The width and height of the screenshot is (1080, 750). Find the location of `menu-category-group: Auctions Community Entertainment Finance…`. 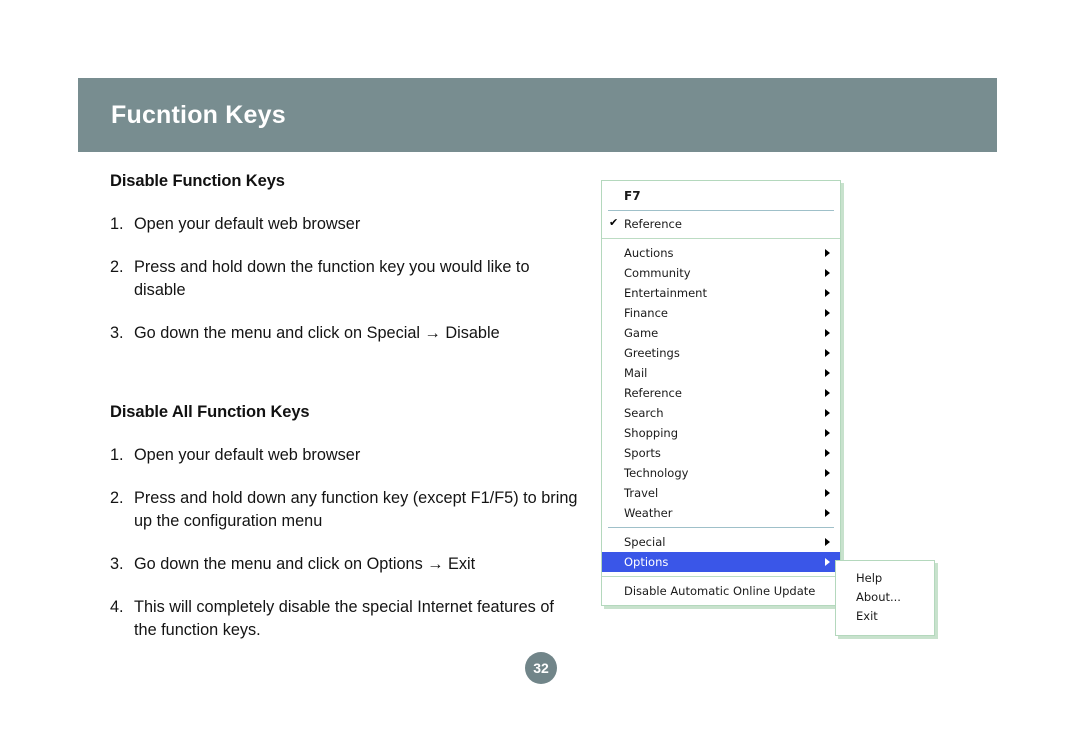

menu-category-group: Auctions Community Entertainment Finance… is located at coordinates (721, 383).